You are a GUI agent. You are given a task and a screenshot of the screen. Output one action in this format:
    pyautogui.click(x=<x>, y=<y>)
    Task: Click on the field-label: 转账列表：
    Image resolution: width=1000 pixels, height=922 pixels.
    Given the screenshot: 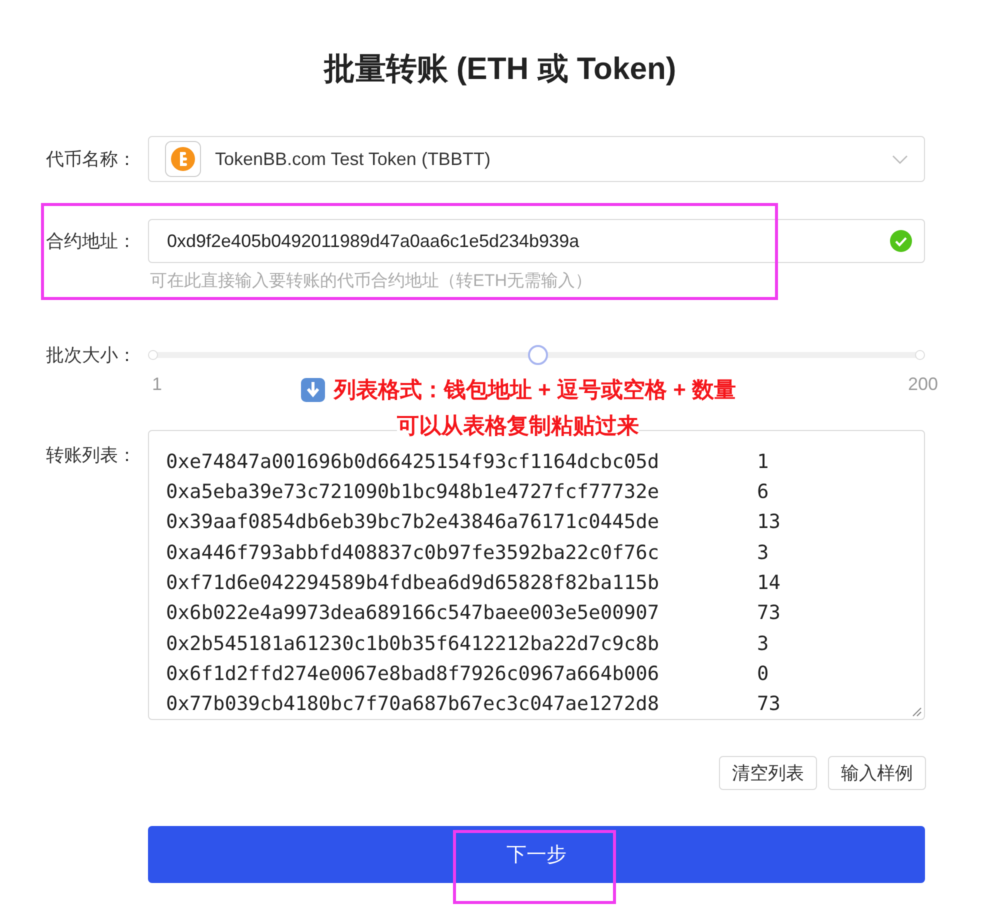 What is the action you would take?
    pyautogui.click(x=91, y=455)
    